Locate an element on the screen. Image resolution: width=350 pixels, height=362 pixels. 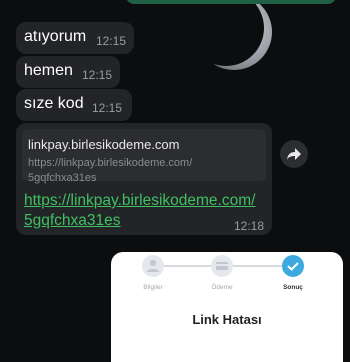
step-label: Bilgiler is located at coordinates (153, 287).